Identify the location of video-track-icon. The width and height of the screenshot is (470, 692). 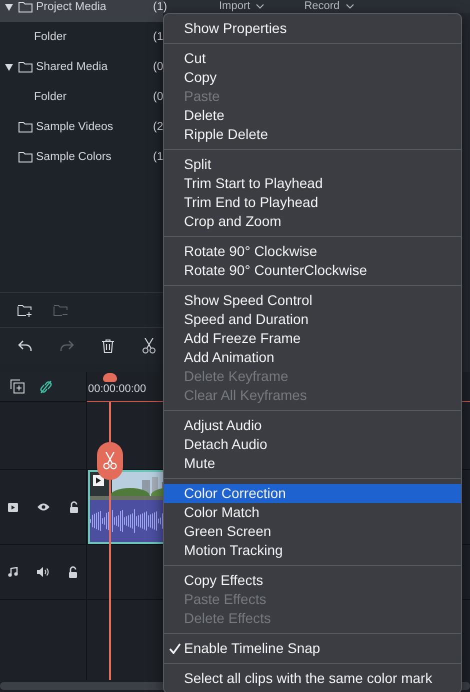
(13, 507).